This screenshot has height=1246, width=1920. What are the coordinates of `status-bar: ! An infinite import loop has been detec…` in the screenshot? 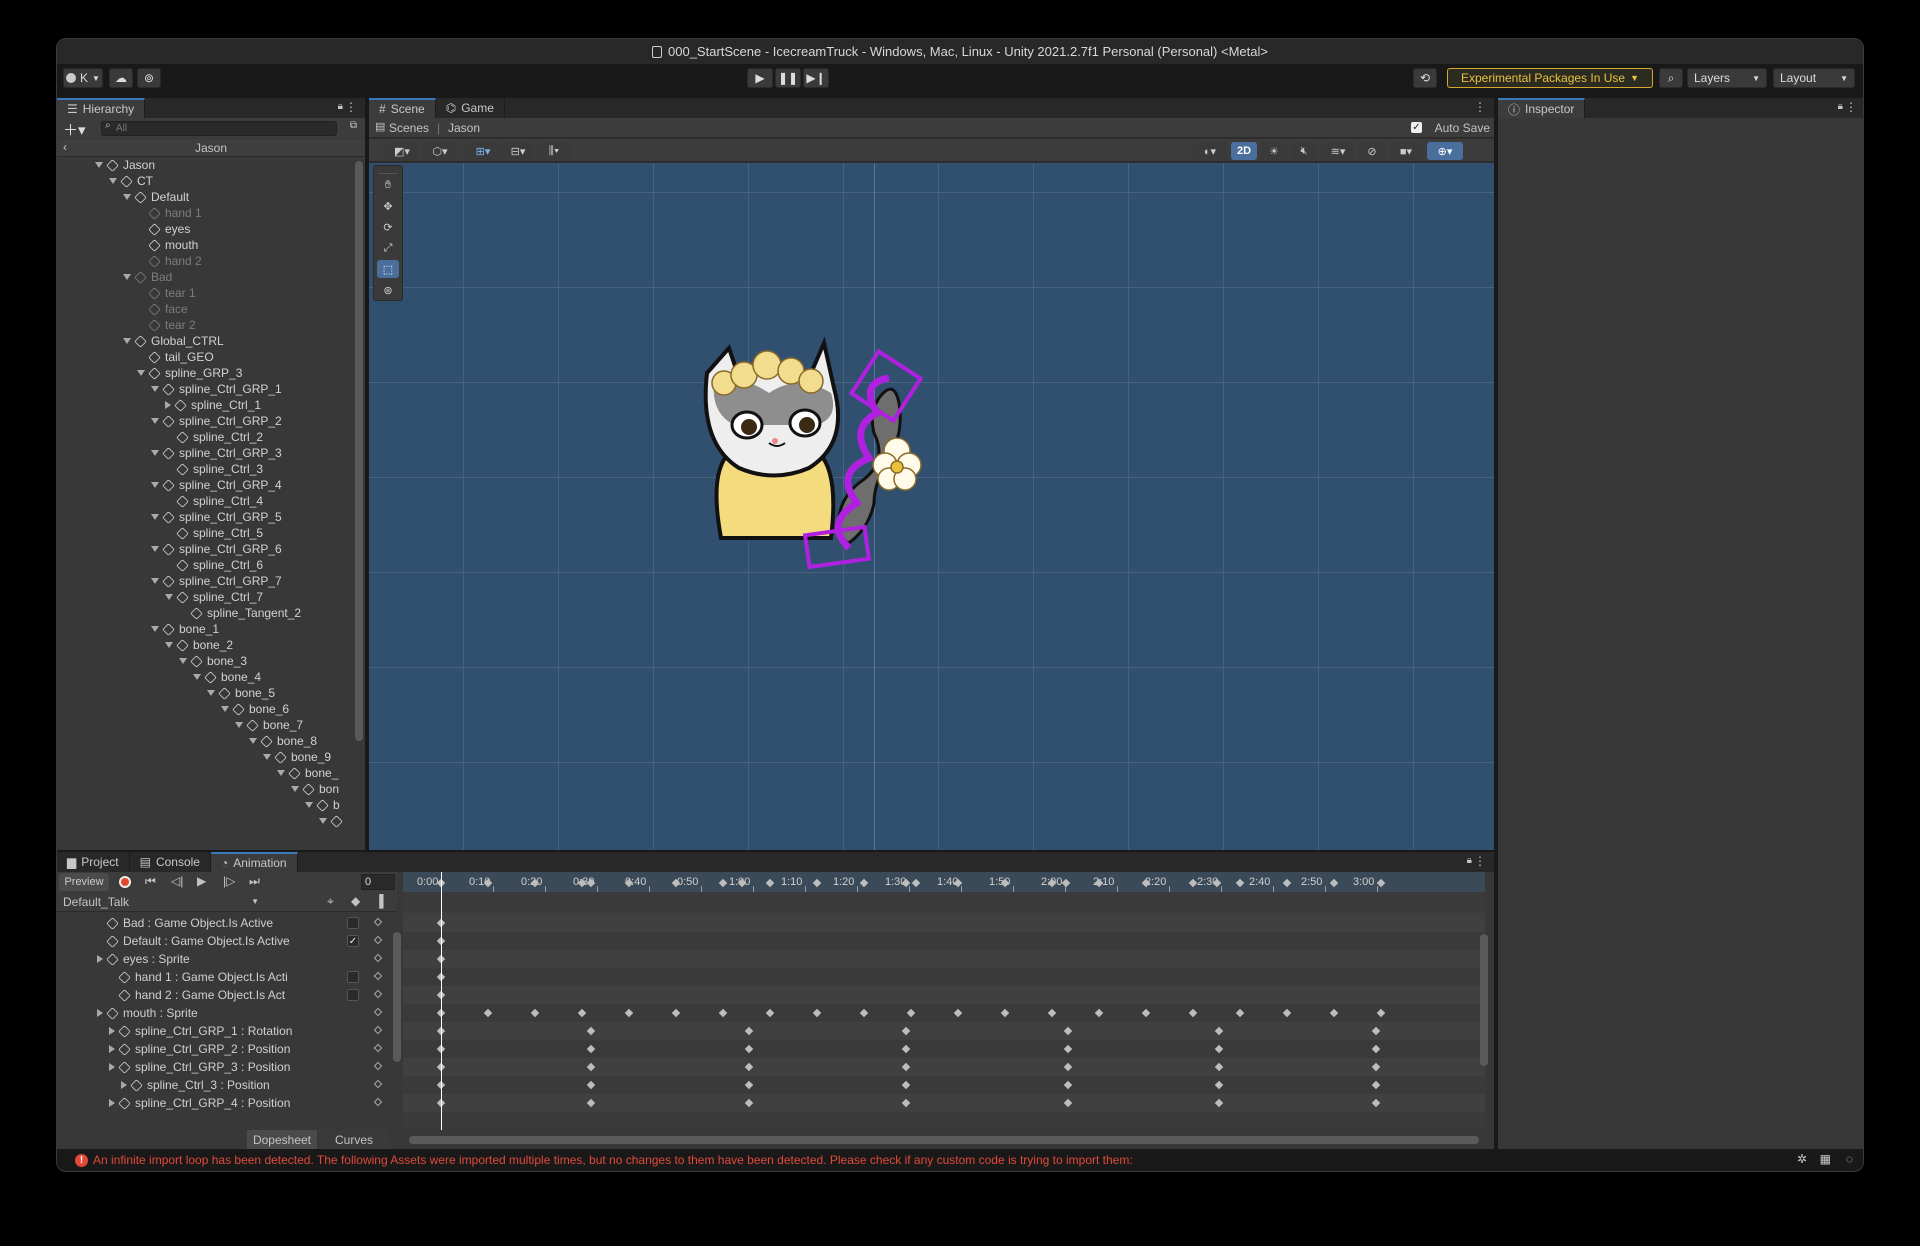 It's located at (960, 1160).